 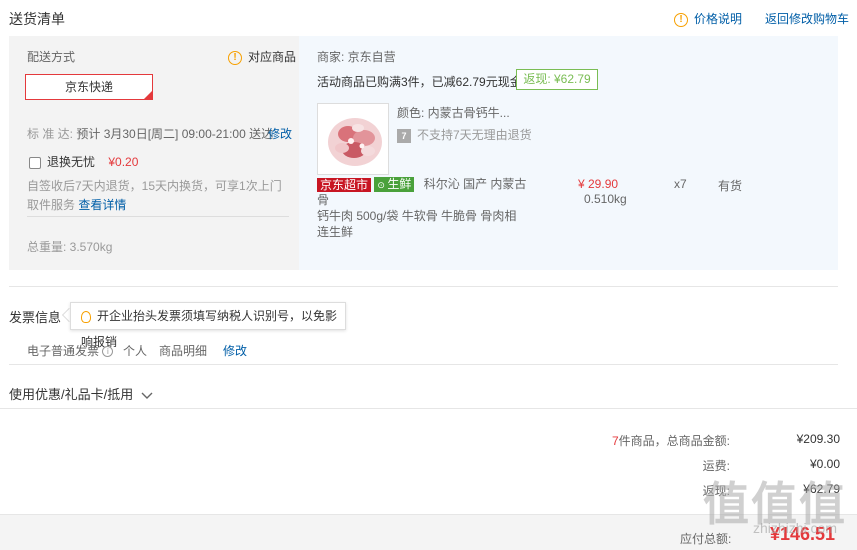 What do you see at coordinates (404, 135) in the screenshot?
I see `no-return-icon: 7` at bounding box center [404, 135].